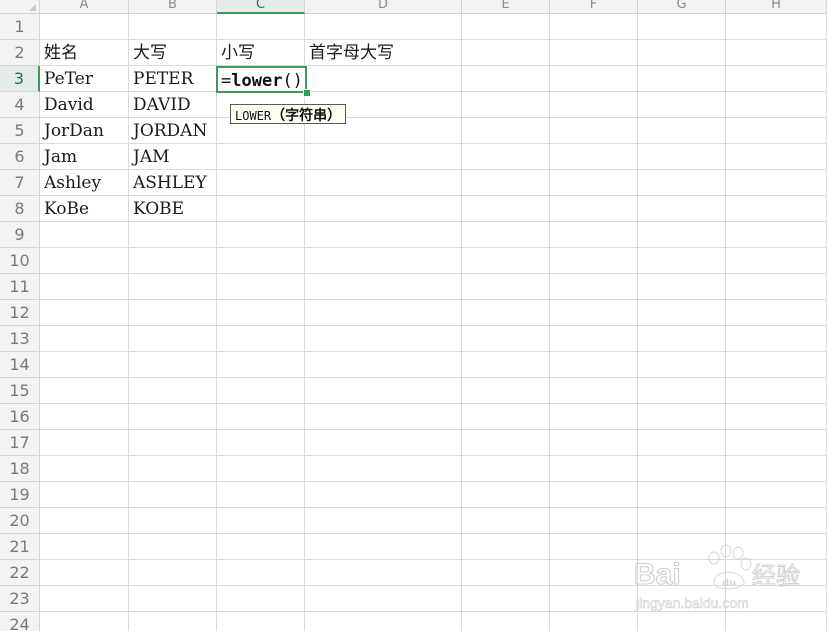 The height and width of the screenshot is (631, 827). What do you see at coordinates (292, 81) in the screenshot?
I see `formula-parens: ()` at bounding box center [292, 81].